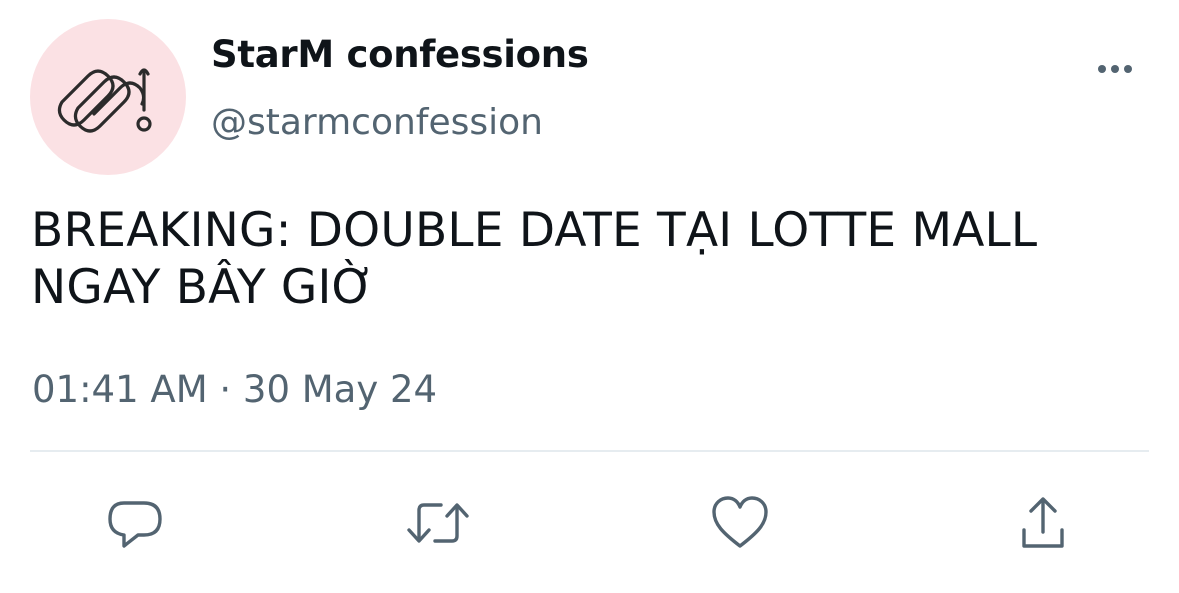 The image size is (1179, 593). I want to click on reply-icon, so click(135, 524).